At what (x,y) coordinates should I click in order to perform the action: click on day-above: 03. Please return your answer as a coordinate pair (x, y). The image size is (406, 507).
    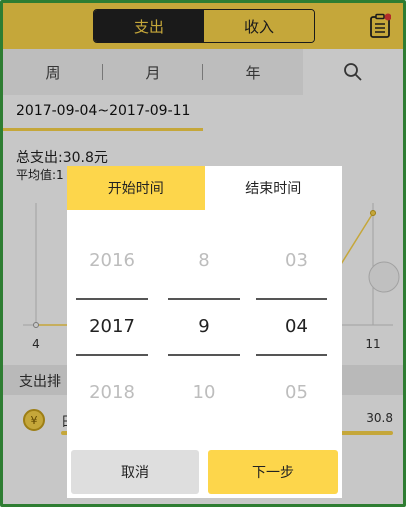
    Looking at the image, I should click on (296, 260).